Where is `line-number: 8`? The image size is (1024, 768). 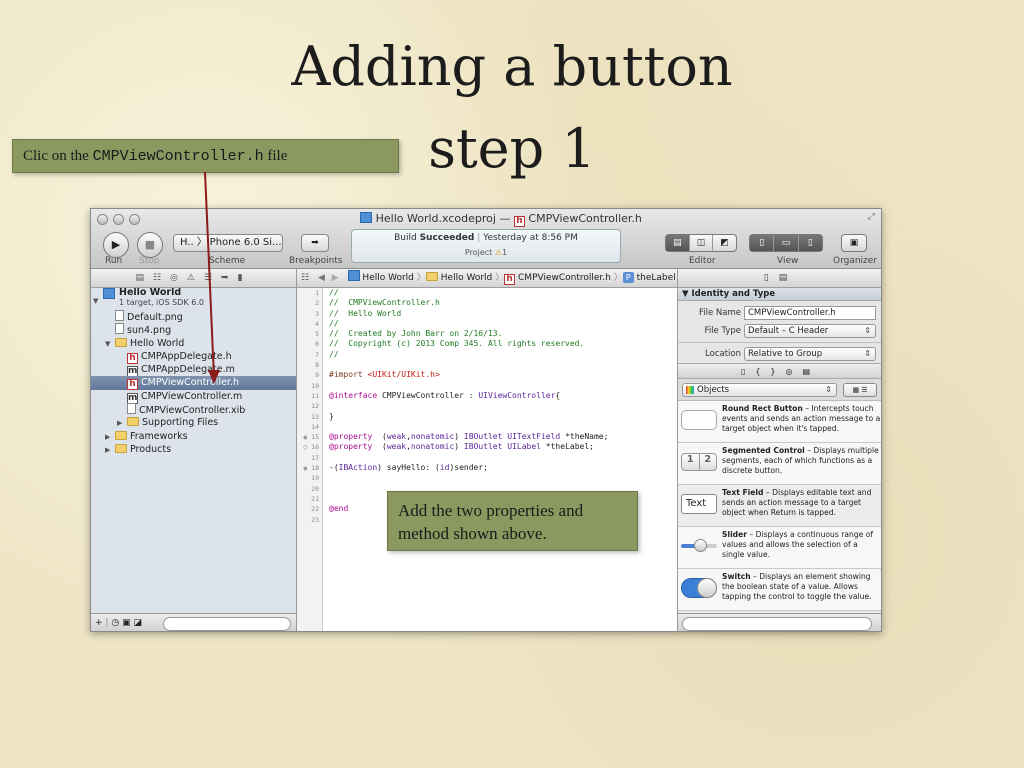
line-number: 8 is located at coordinates (317, 365).